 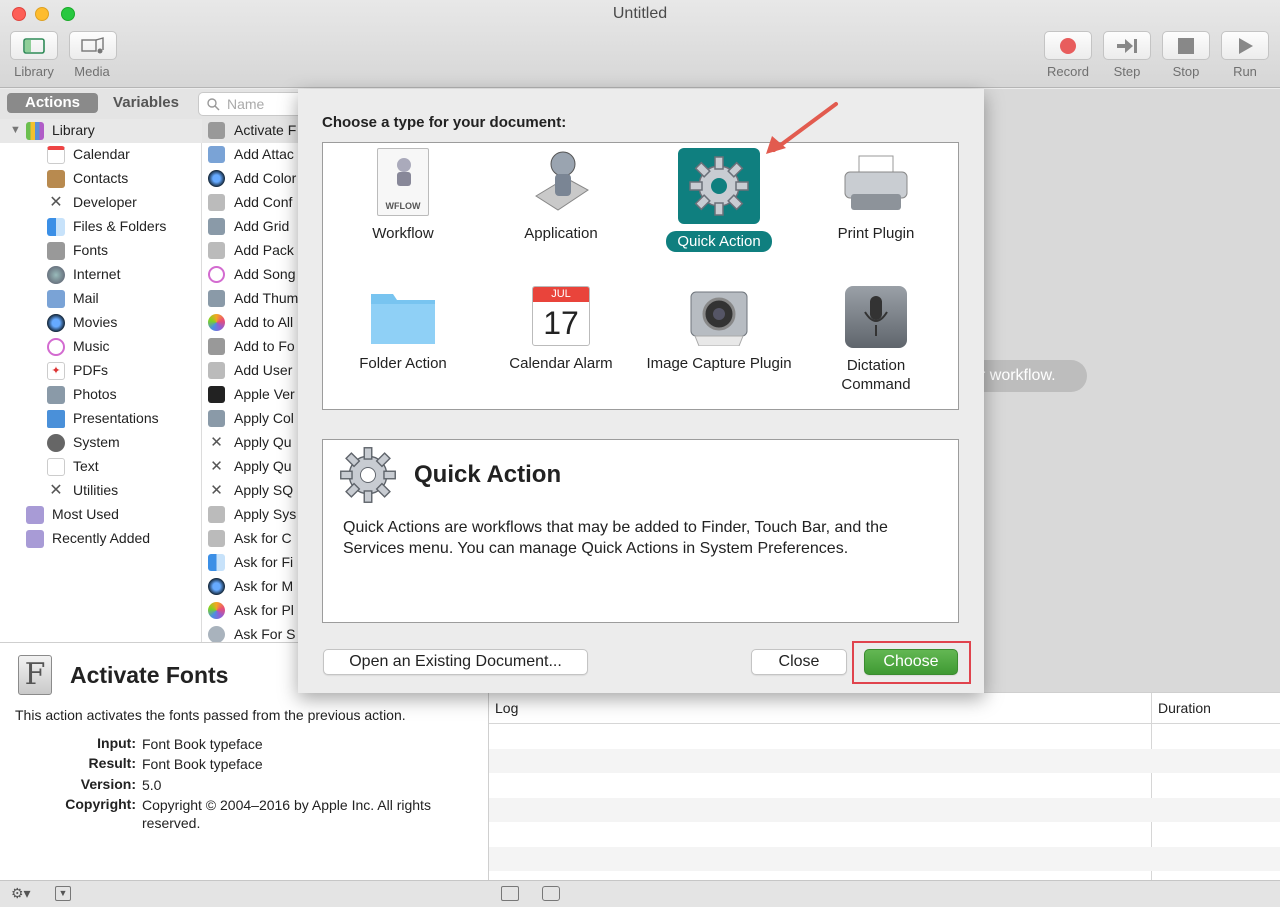 I want to click on library-root: ▼ Library, so click(x=101, y=131).